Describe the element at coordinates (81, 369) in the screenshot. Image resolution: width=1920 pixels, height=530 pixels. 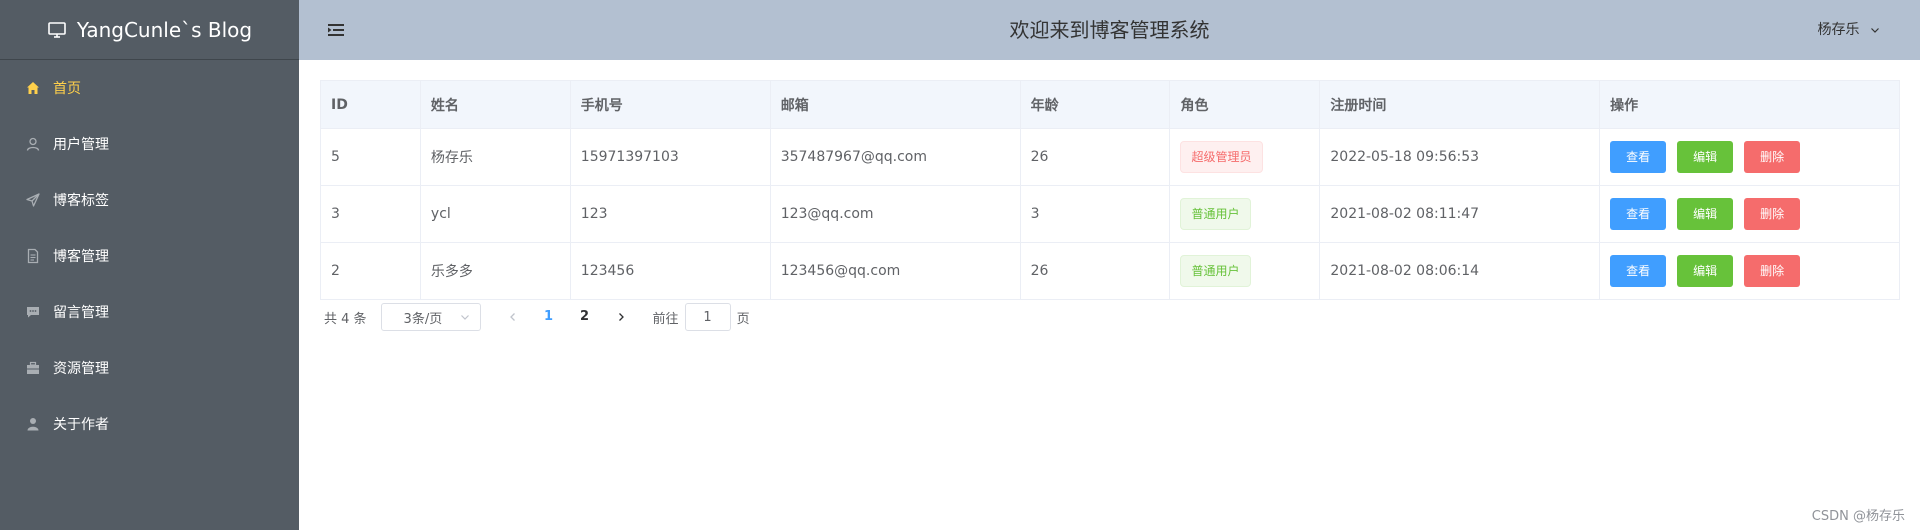
I see `sidebar-item-label: 资源管理` at that location.